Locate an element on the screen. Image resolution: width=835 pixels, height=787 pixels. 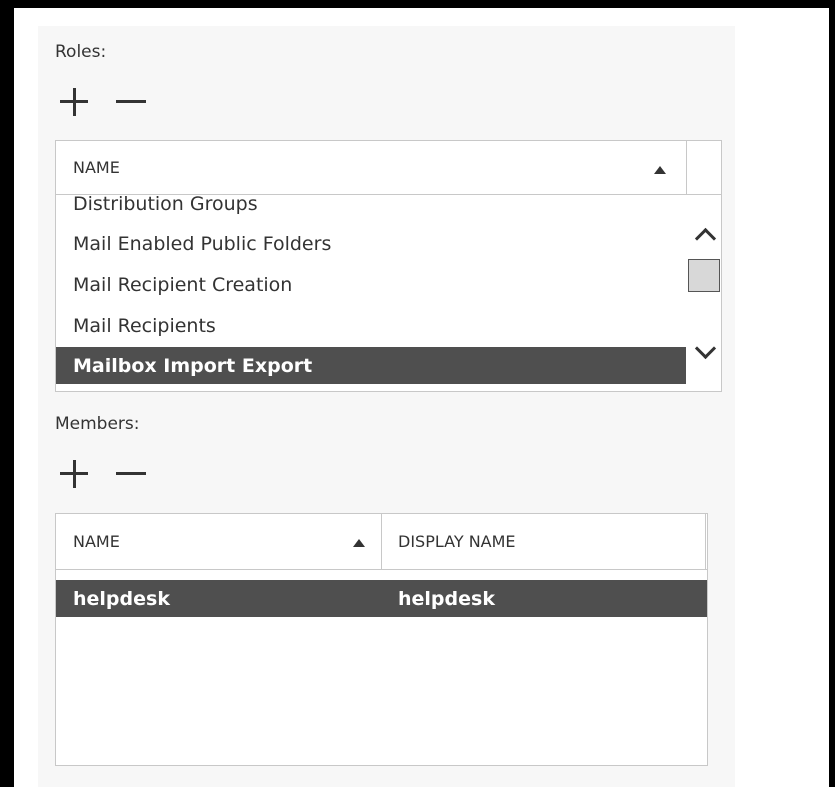
members-header-divider is located at coordinates (381, 541).